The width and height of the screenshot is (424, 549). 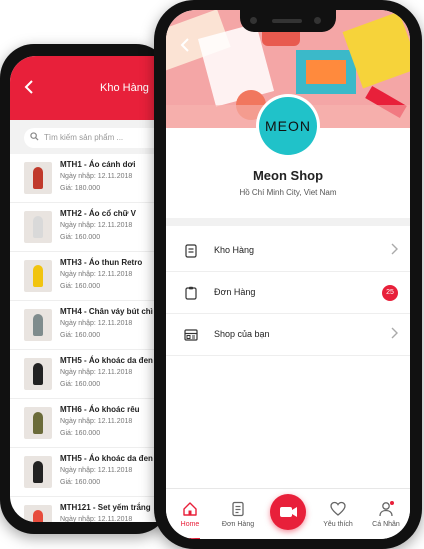 I want to click on product-name: MTH6 - Áo khoác rêu, so click(x=100, y=409).